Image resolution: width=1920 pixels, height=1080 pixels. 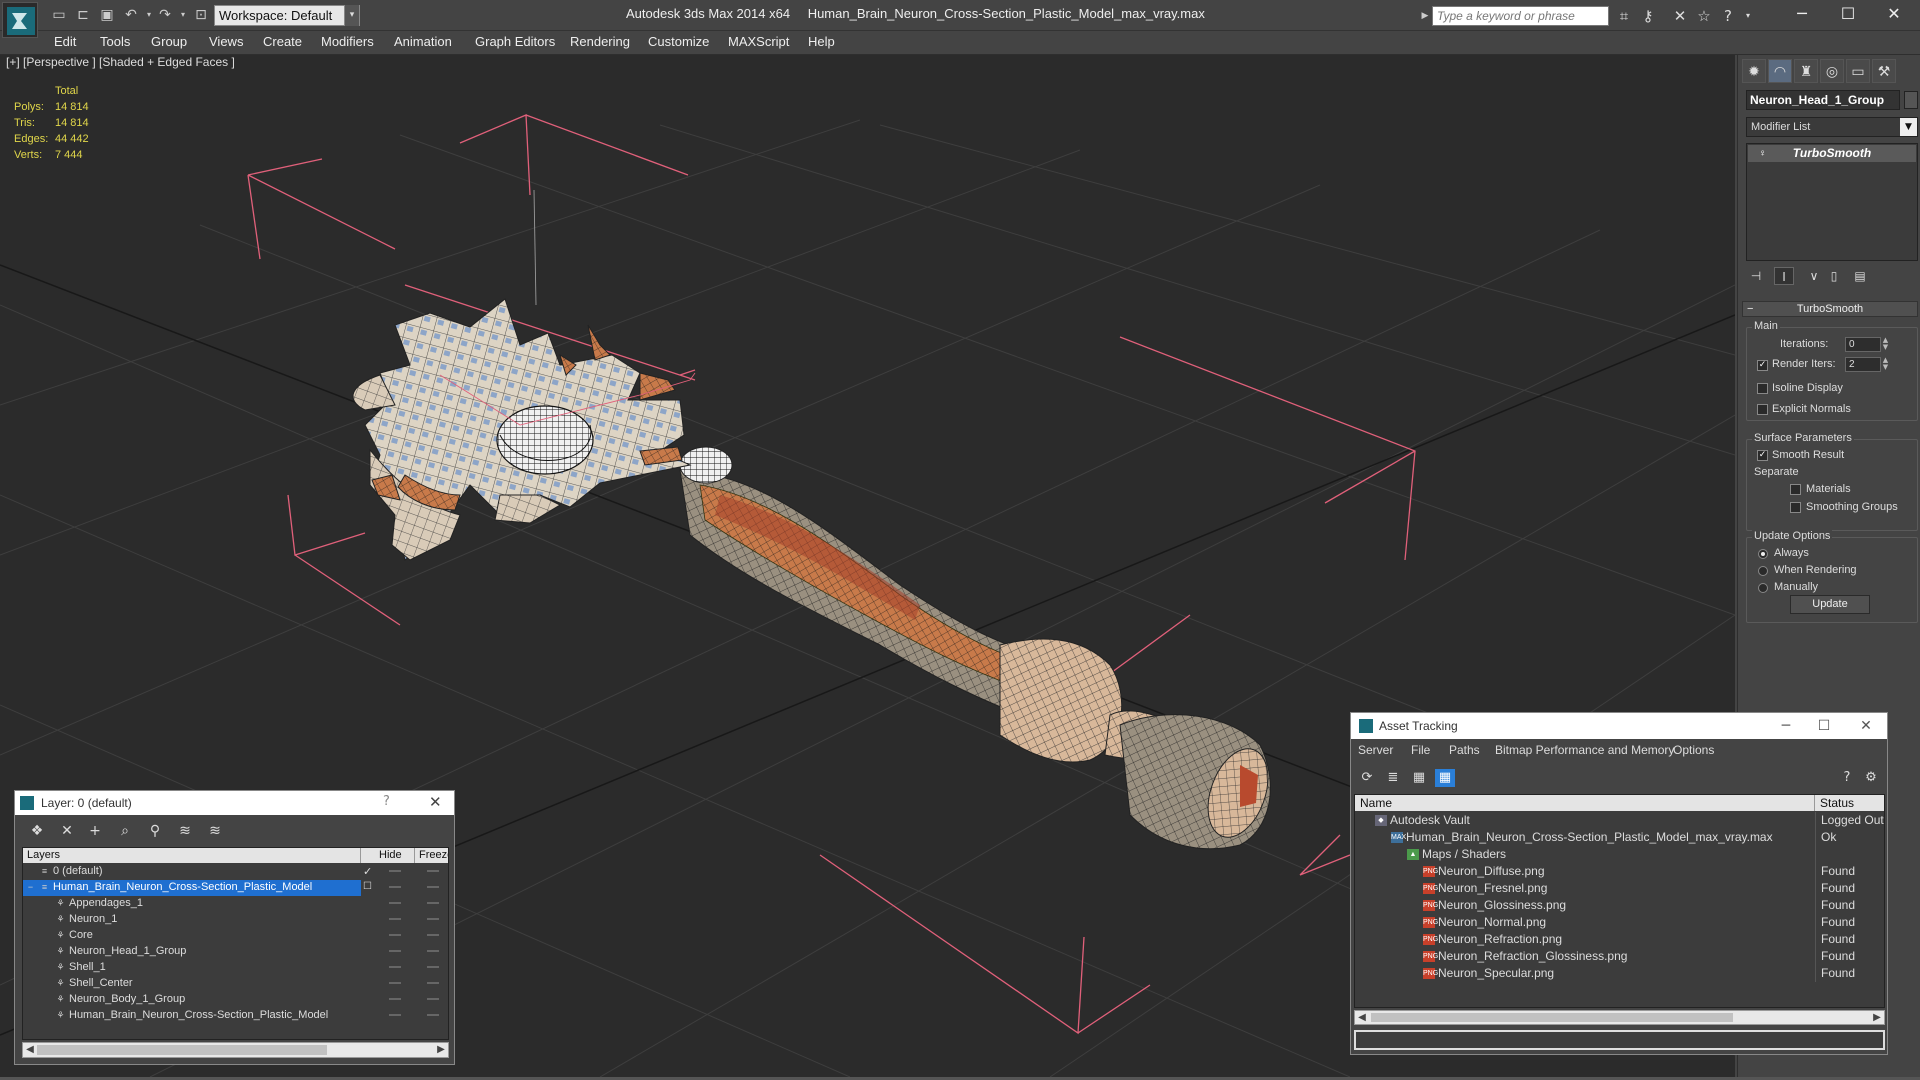 I want to click on layer-row: ⚘ Neuron_Head_1_Group, so click(x=235, y=952).